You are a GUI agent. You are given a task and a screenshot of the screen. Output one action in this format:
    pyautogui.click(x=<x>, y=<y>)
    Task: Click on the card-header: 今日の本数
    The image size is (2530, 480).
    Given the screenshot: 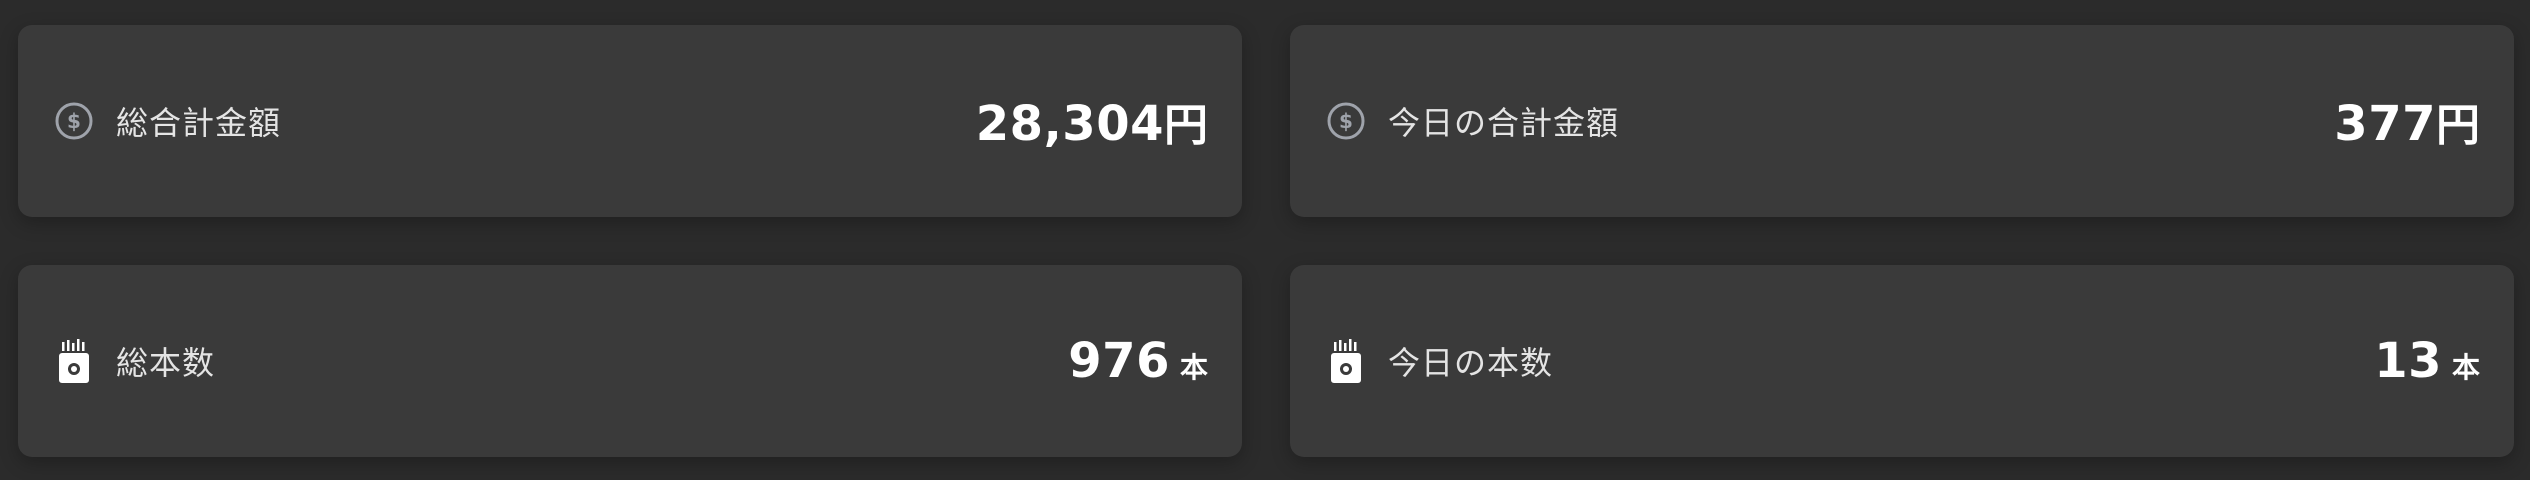 What is the action you would take?
    pyautogui.click(x=1439, y=361)
    